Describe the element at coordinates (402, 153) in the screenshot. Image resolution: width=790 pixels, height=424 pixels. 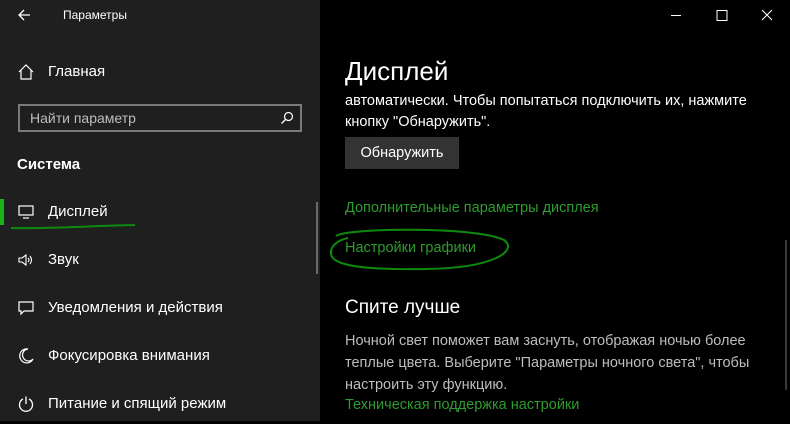
I see `detect-button: Обнаружить` at that location.